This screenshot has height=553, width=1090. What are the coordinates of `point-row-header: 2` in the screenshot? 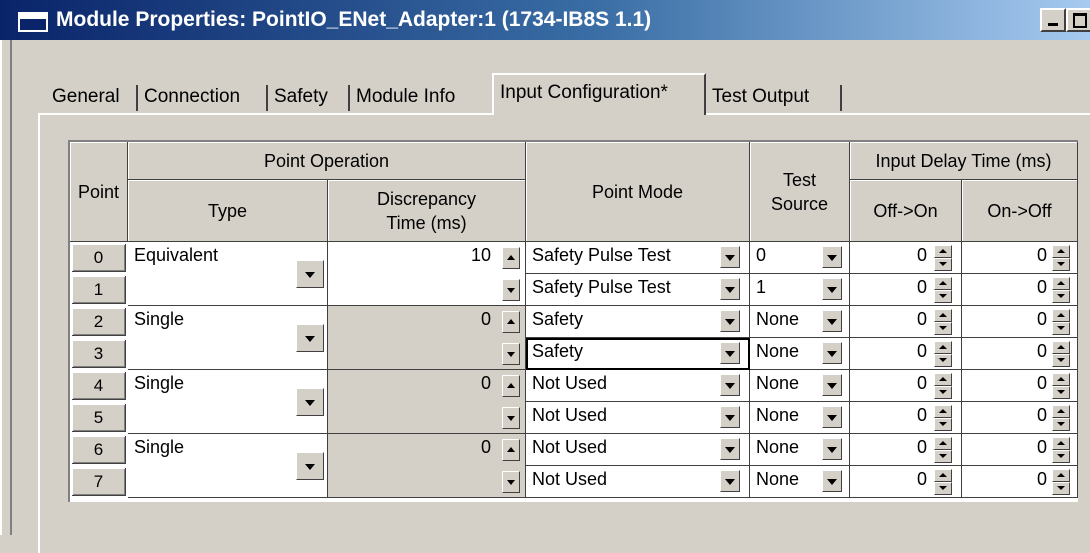 It's located at (99, 322).